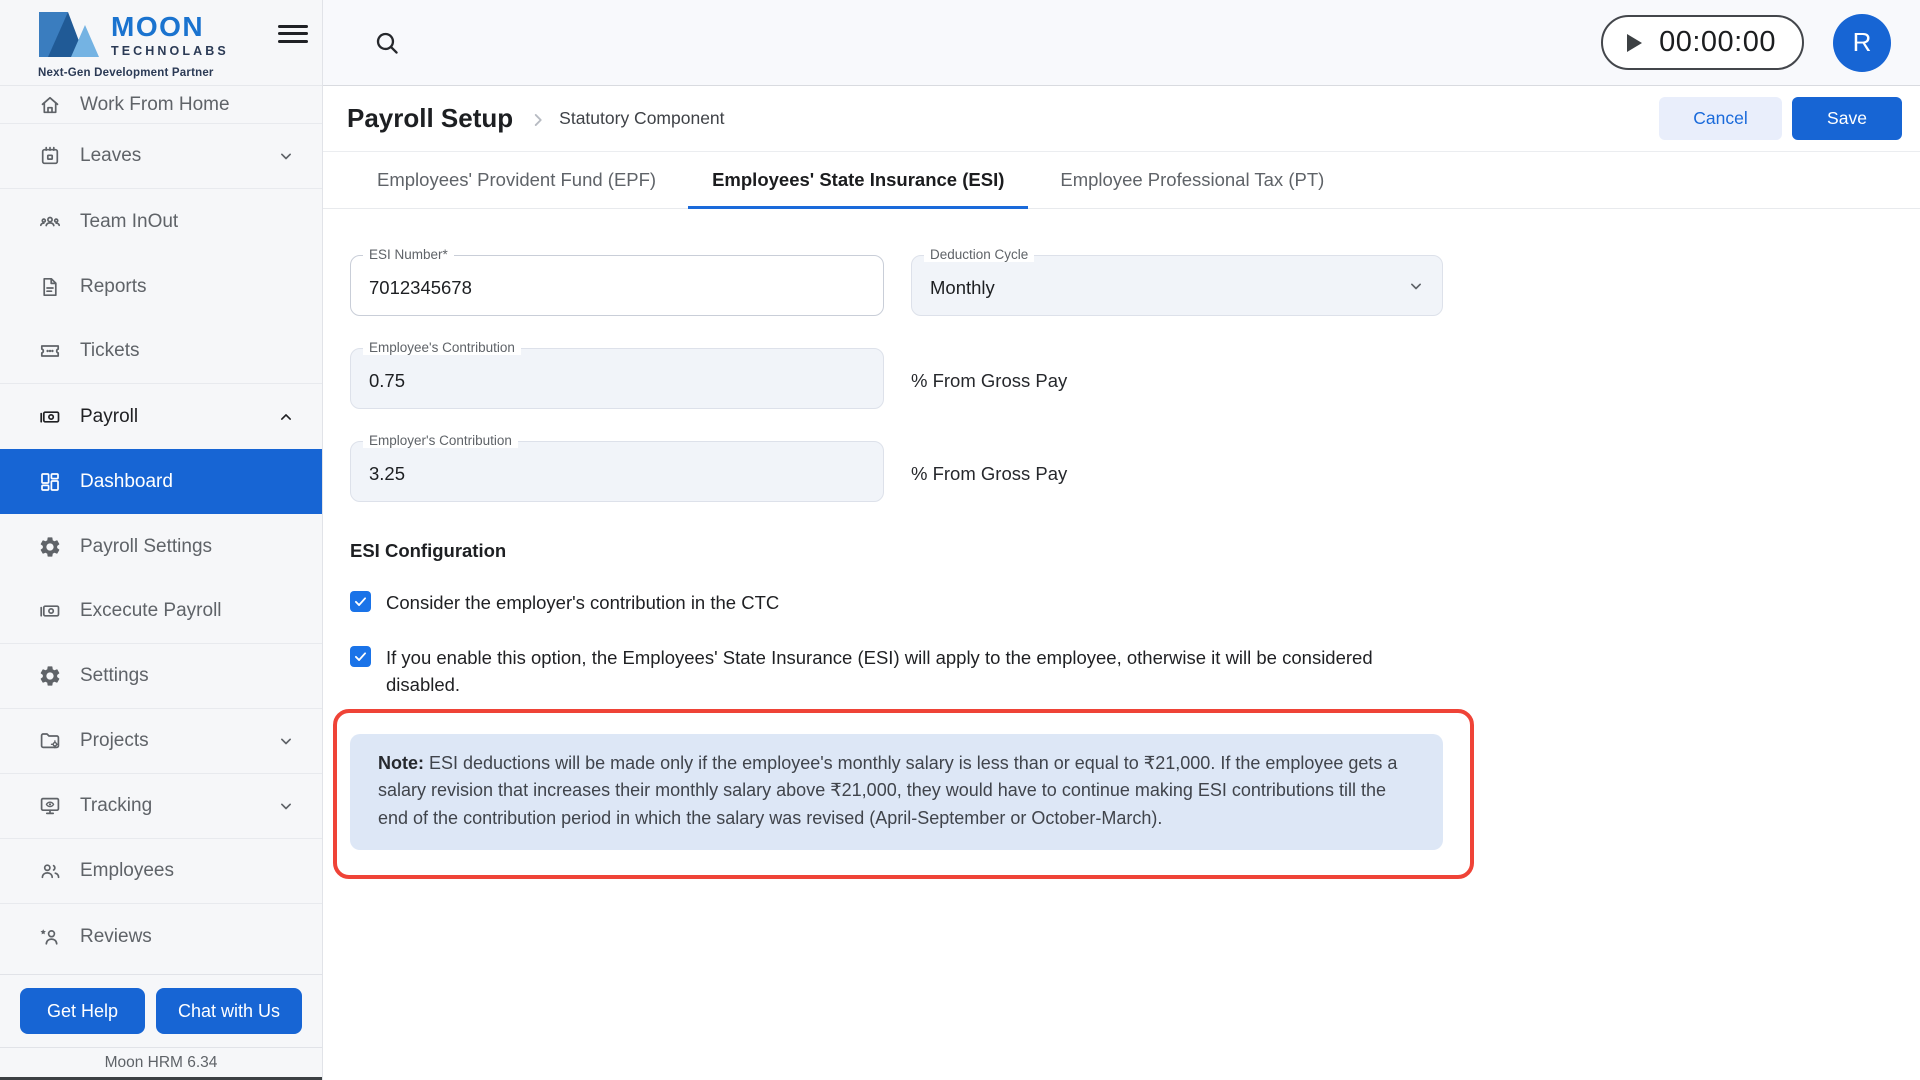 Image resolution: width=1920 pixels, height=1080 pixels. What do you see at coordinates (161, 286) in the screenshot?
I see `sidebar-item-reports: Reports` at bounding box center [161, 286].